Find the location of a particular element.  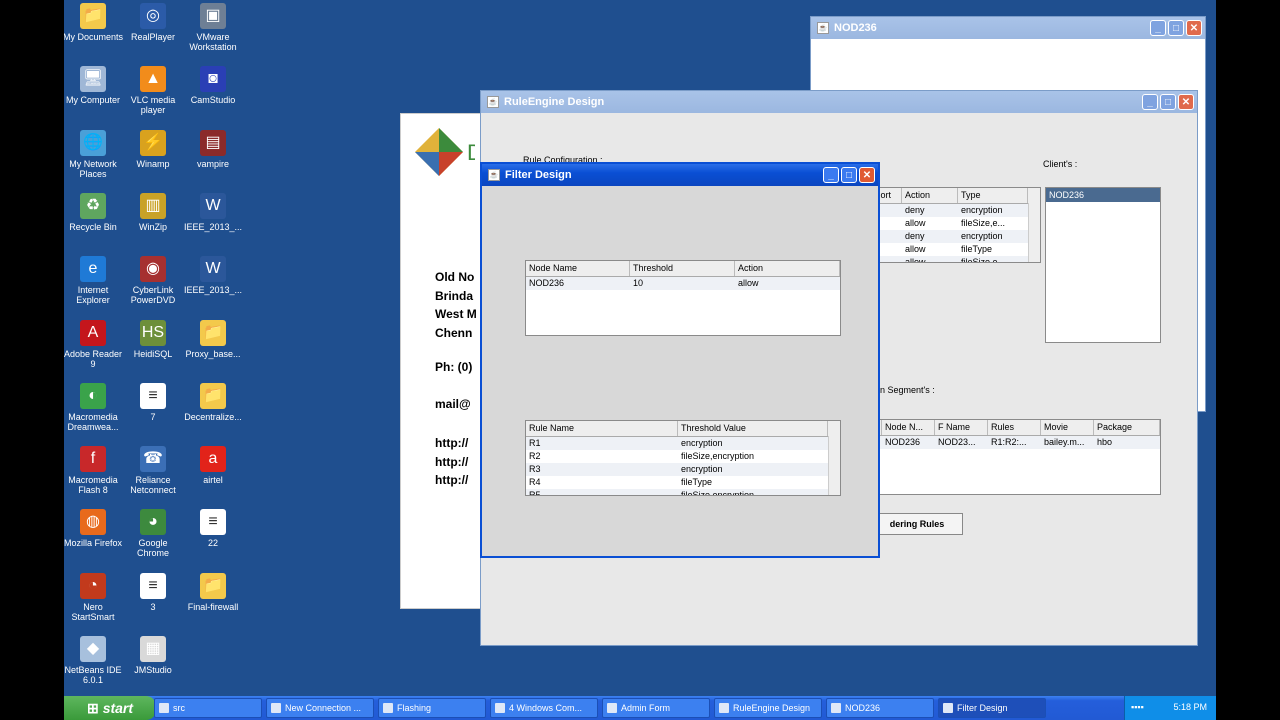

desktop-icon-camstudio: ◙ CamStudio is located at coordinates (213, 85).